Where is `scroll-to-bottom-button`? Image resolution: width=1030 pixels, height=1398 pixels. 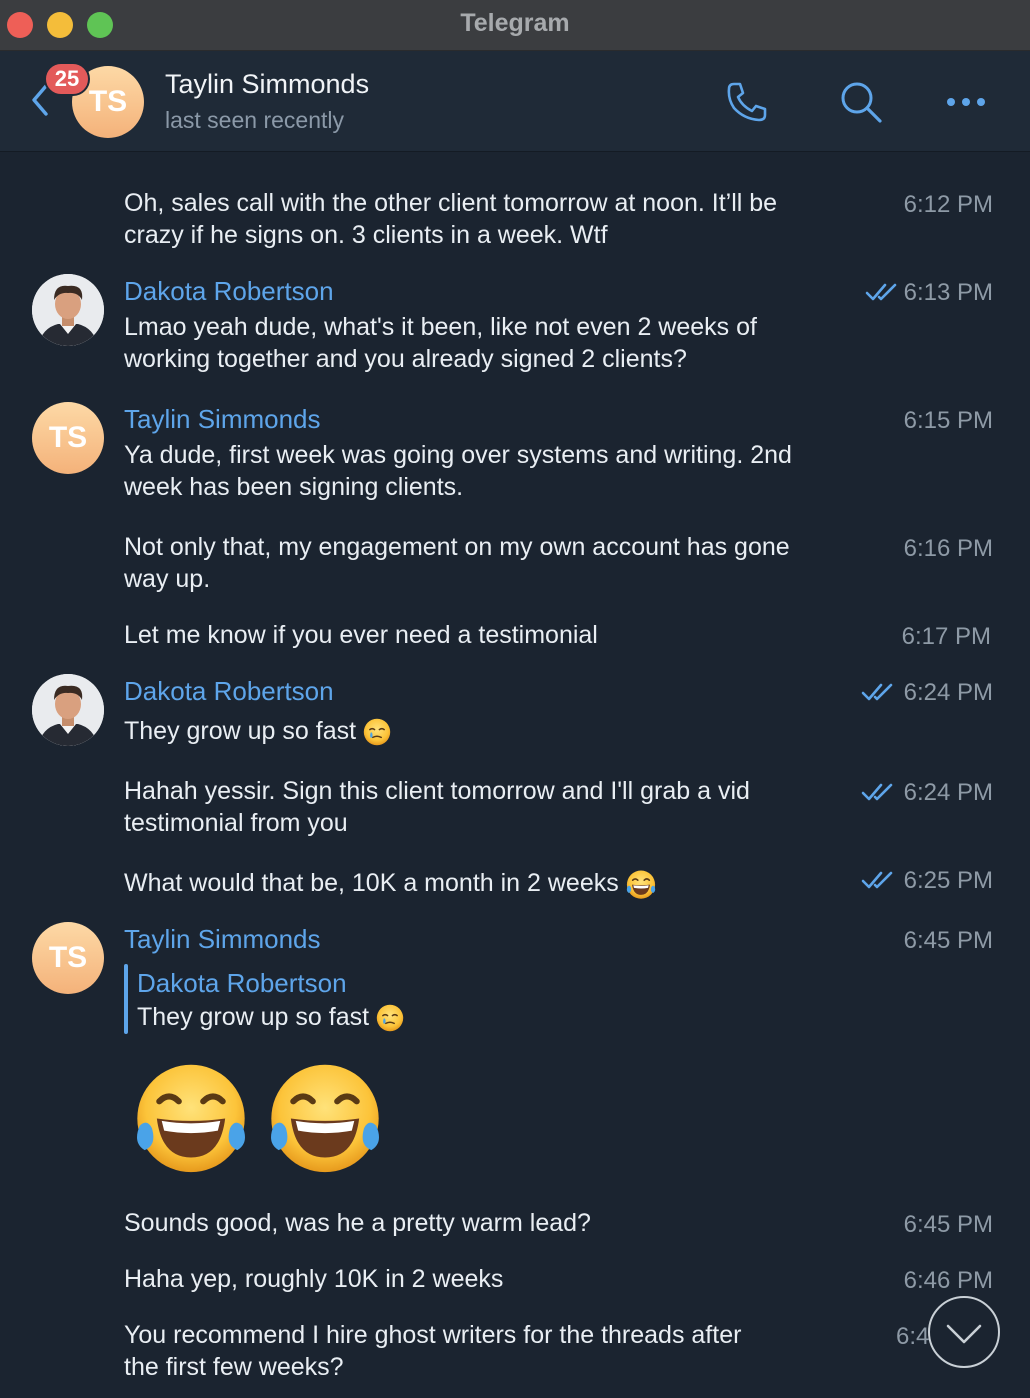 scroll-to-bottom-button is located at coordinates (964, 1332).